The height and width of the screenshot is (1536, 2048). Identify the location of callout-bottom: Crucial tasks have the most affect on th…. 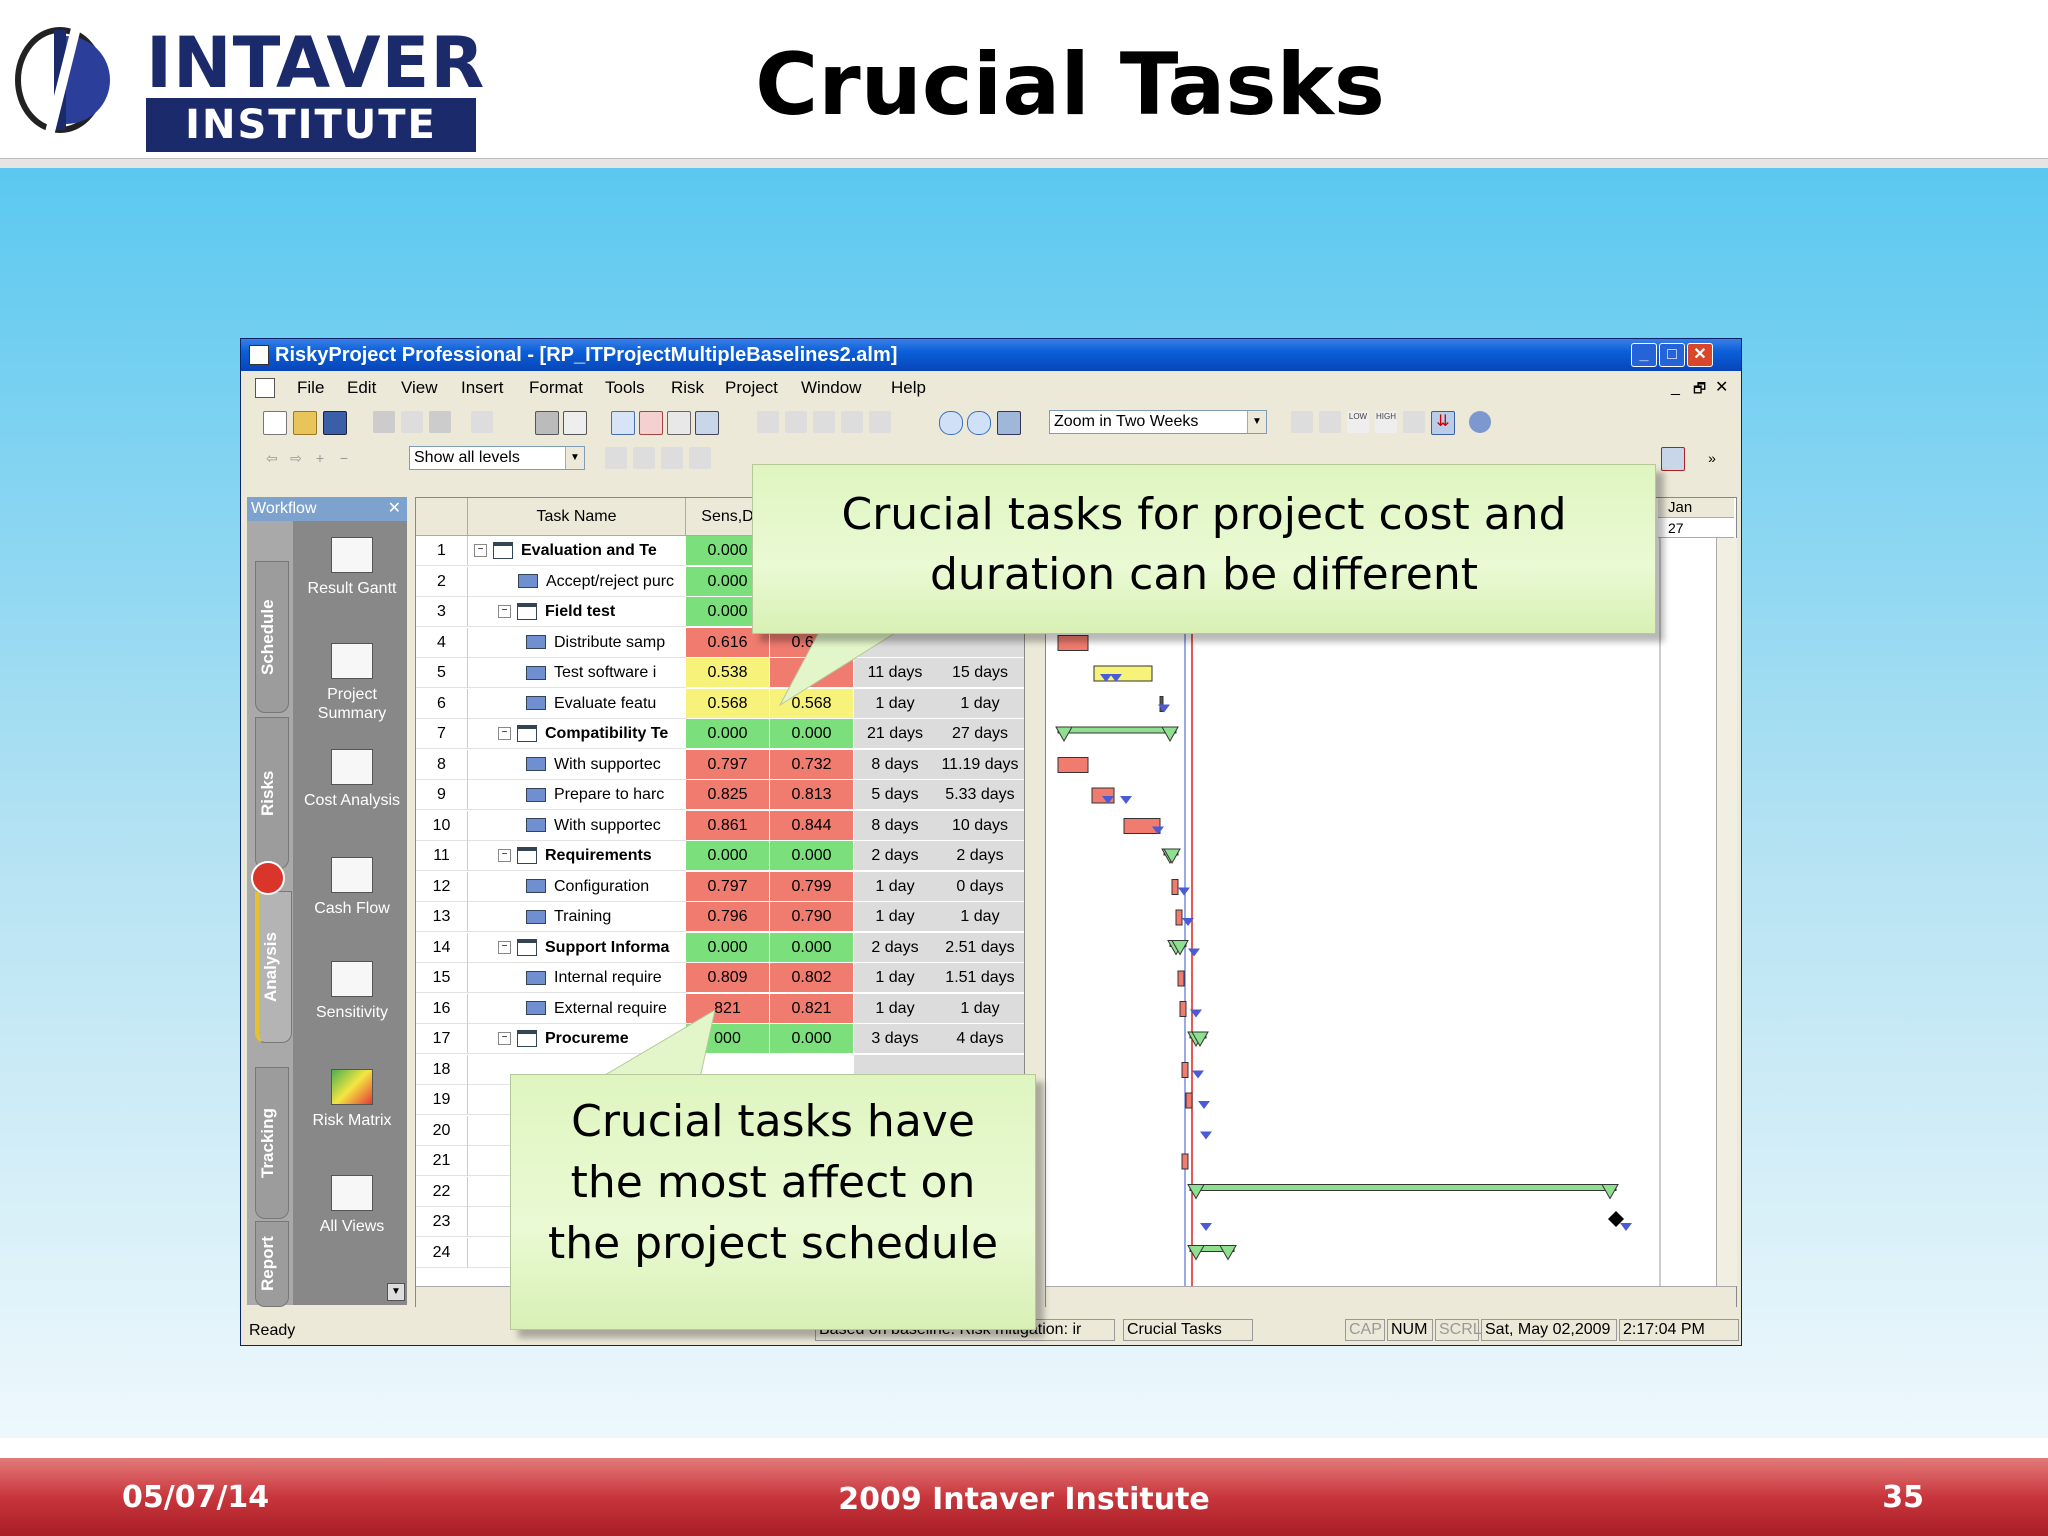
(773, 1202).